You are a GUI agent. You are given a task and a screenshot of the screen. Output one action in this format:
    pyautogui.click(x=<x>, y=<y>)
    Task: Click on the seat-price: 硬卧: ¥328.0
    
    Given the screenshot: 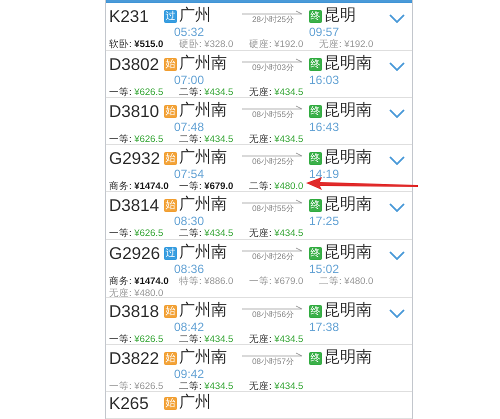 What is the action you would take?
    pyautogui.click(x=206, y=44)
    